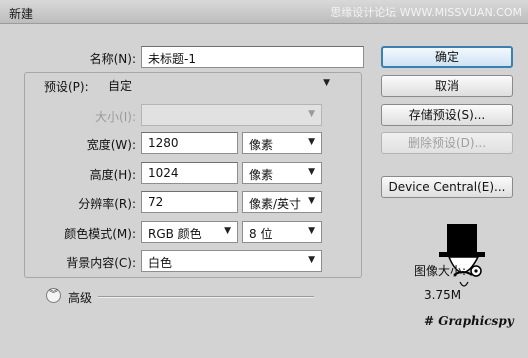 The image size is (528, 358). I want to click on height-label: 高度(H):, so click(112, 175).